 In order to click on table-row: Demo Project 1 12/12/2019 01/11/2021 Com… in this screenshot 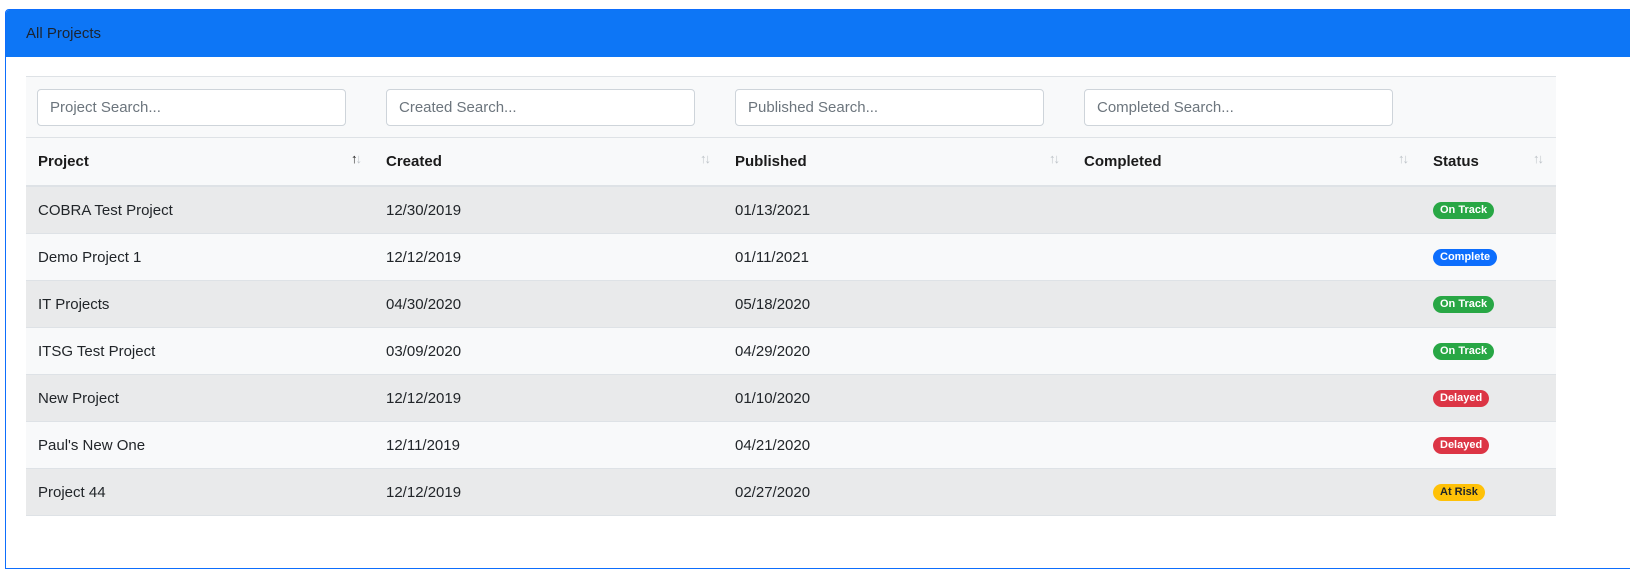, I will do `click(791, 257)`.